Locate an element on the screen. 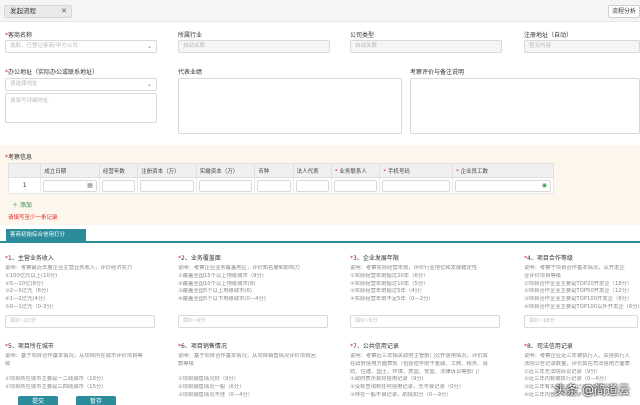 This screenshot has width=640, height=405. add-row-button: ＋ 添加 is located at coordinates (22, 204).